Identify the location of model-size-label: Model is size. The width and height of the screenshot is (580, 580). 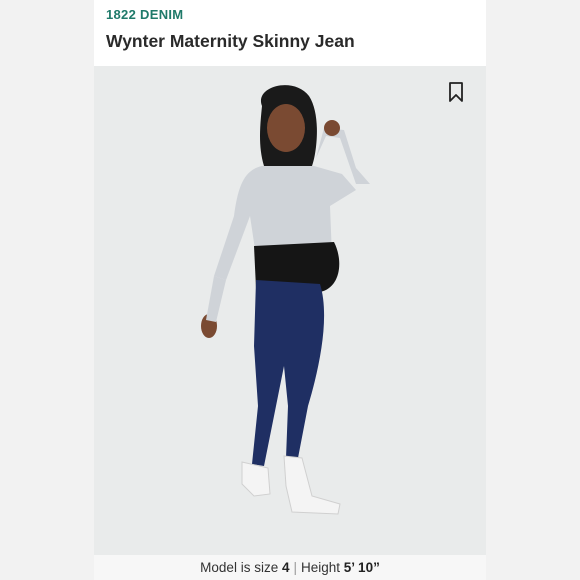
(239, 567).